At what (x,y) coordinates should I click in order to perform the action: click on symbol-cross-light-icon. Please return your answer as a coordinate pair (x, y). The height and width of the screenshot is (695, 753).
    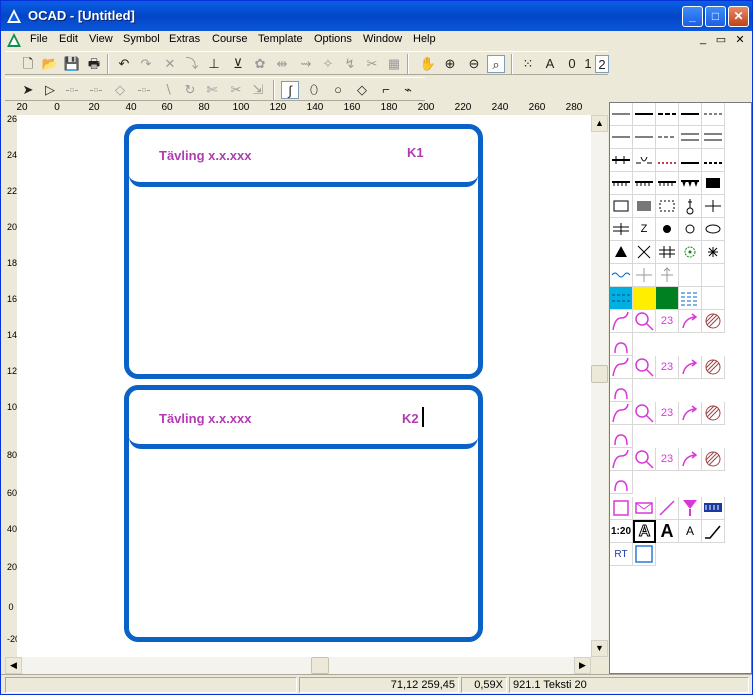
    Looking at the image, I should click on (644, 275).